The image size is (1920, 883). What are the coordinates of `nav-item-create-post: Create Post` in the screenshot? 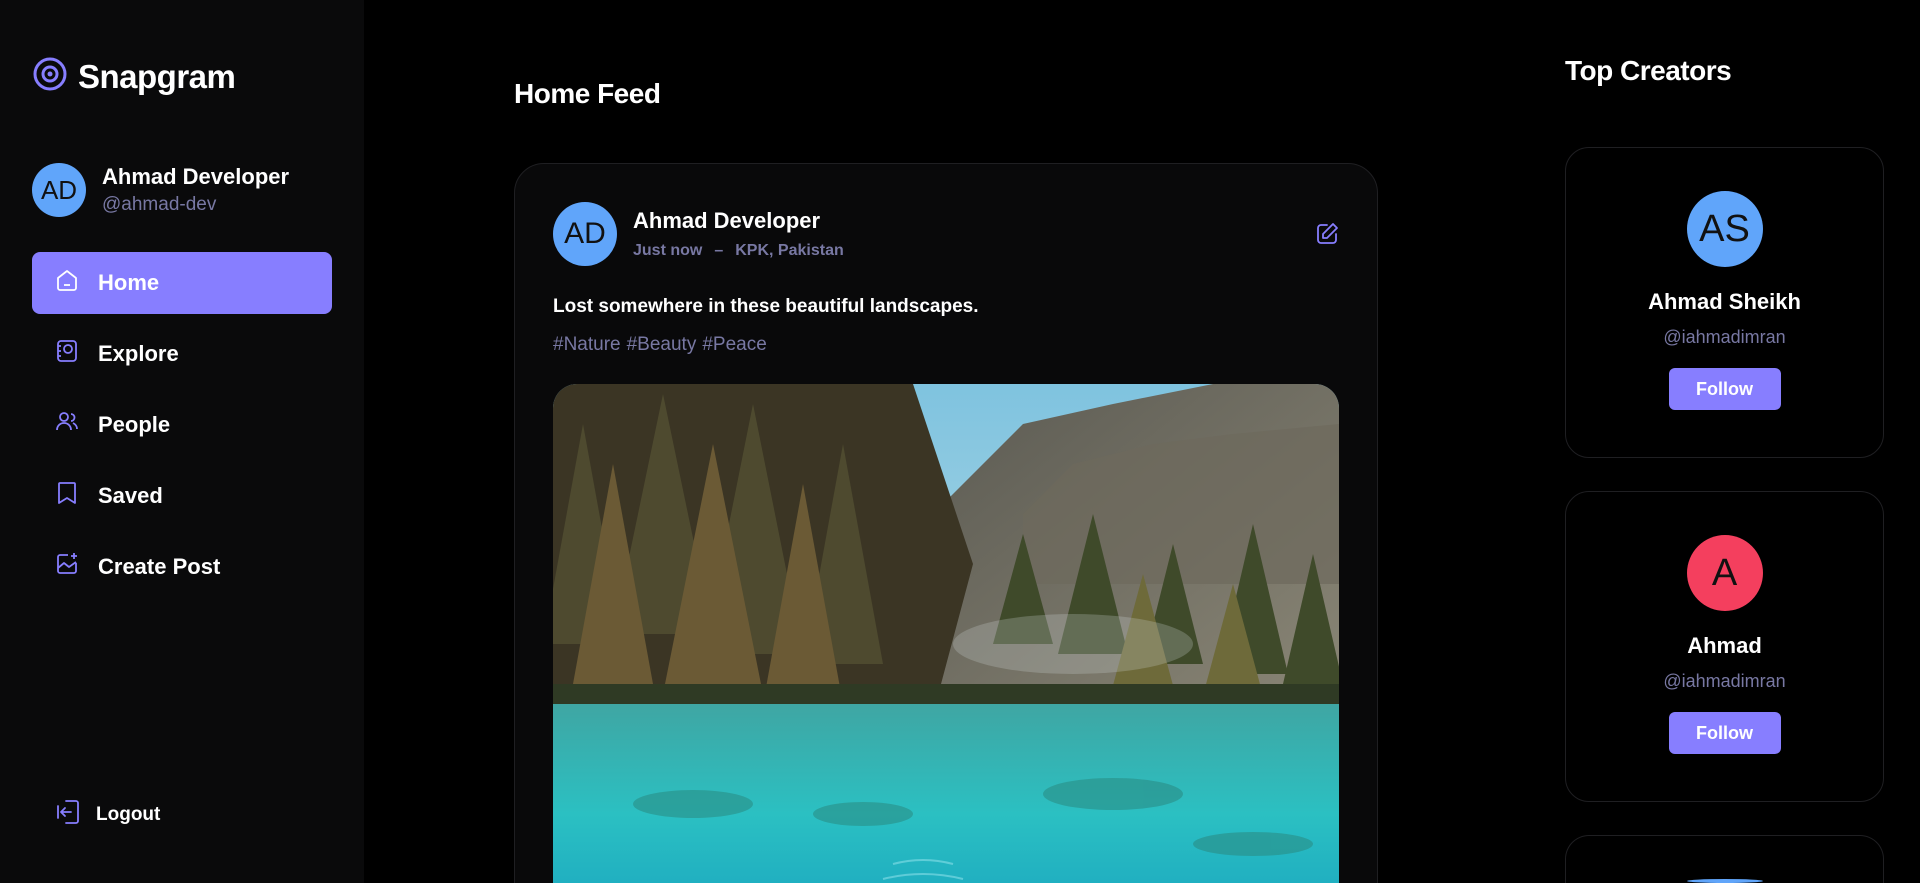 It's located at (182, 567).